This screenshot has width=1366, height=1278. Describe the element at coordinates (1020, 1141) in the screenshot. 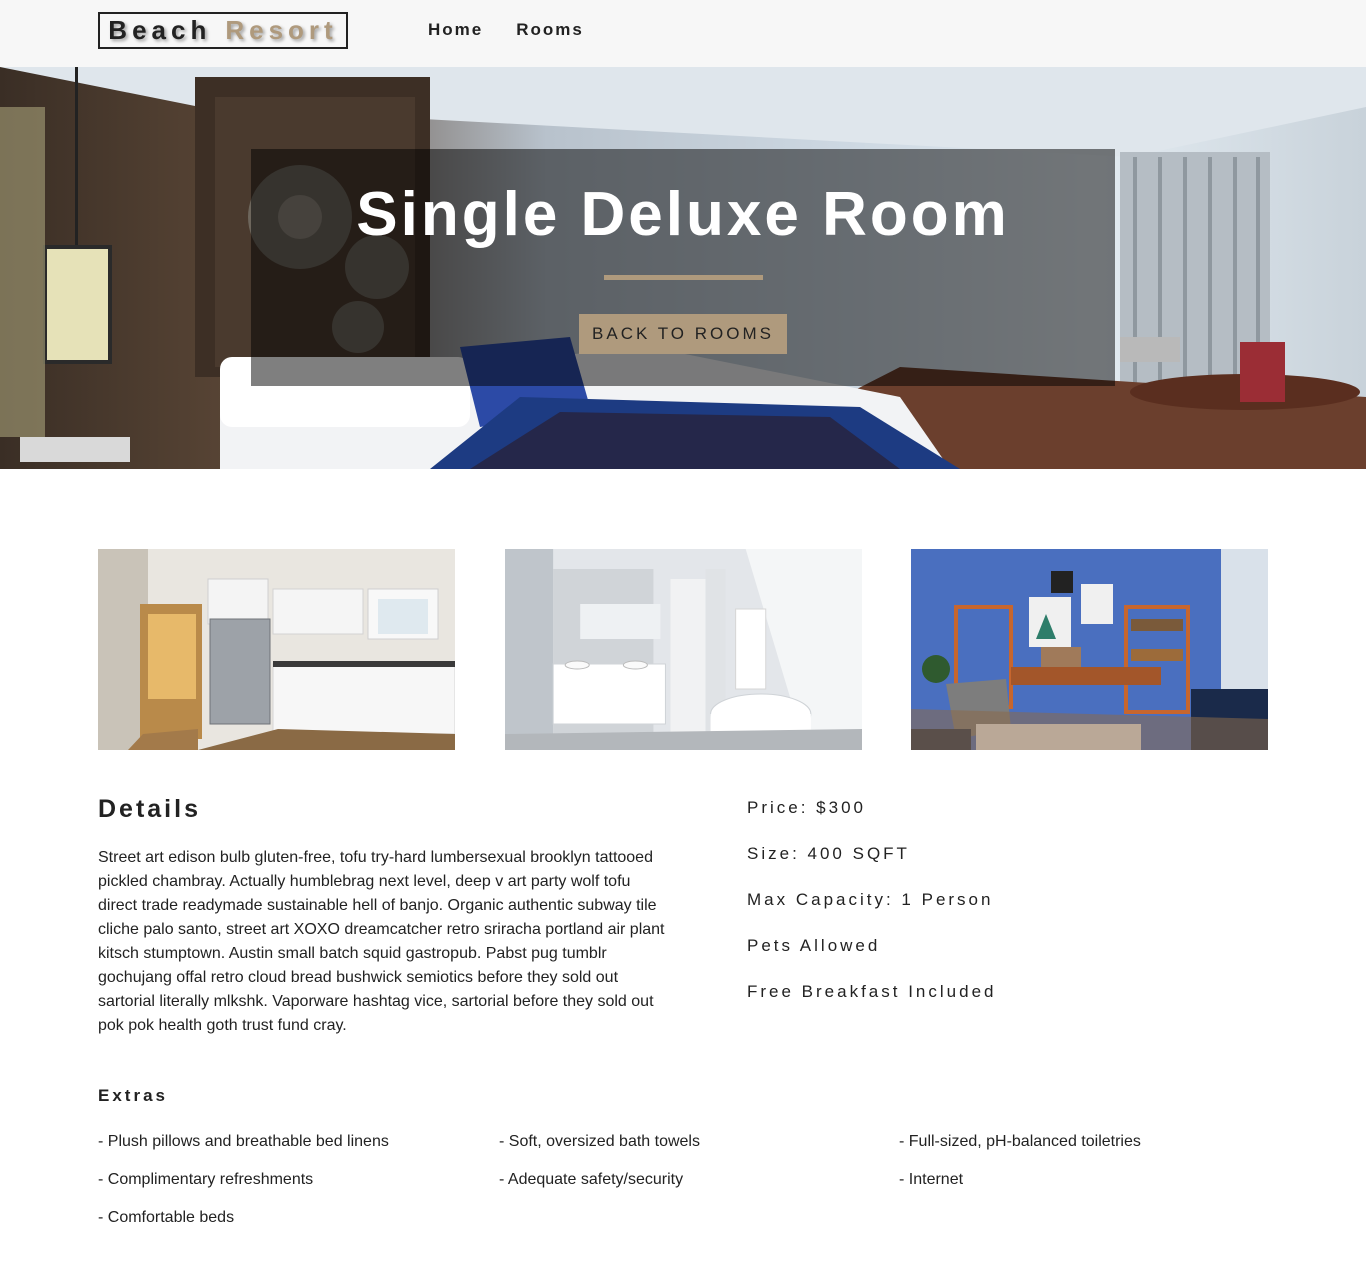

I see `extra-item: - Full-sized, pH-balanced toiletries` at that location.